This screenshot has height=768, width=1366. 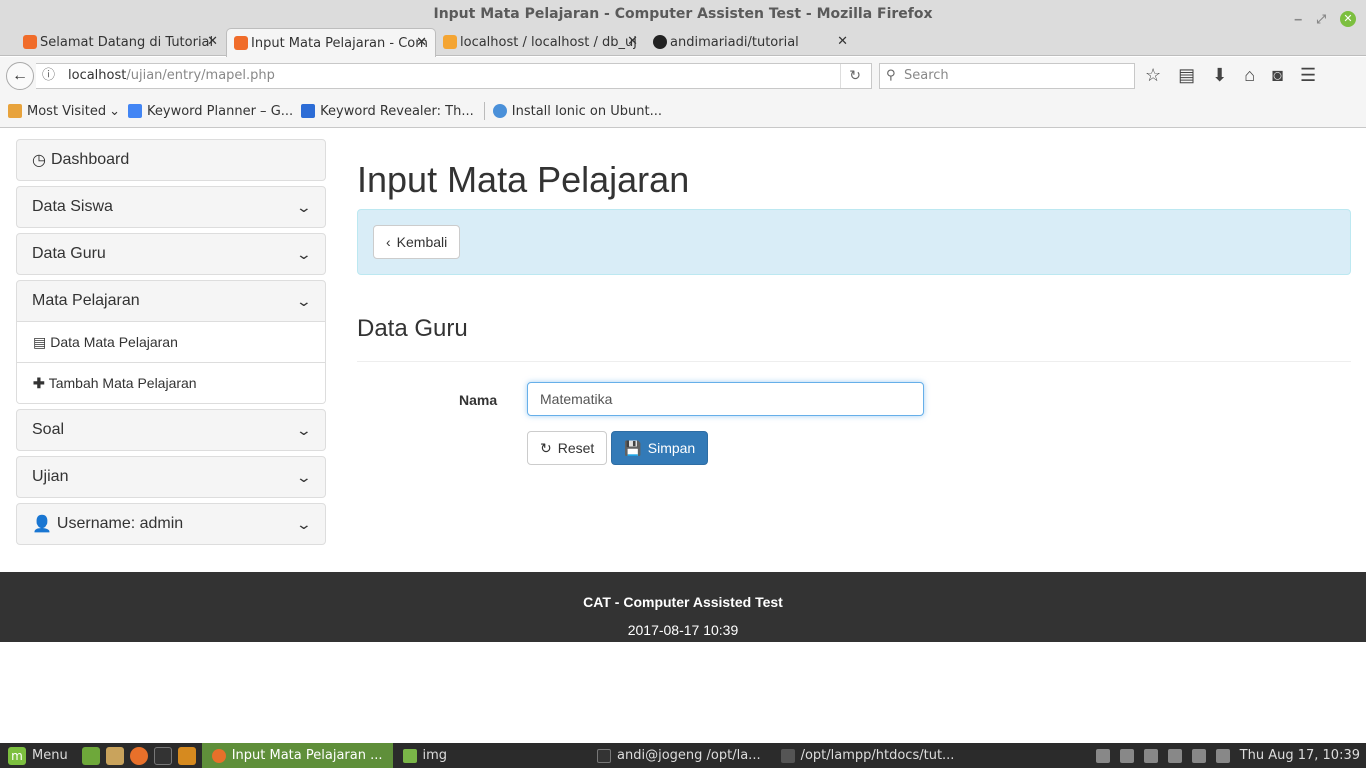 What do you see at coordinates (90, 755) in the screenshot?
I see `show-desktop-icon` at bounding box center [90, 755].